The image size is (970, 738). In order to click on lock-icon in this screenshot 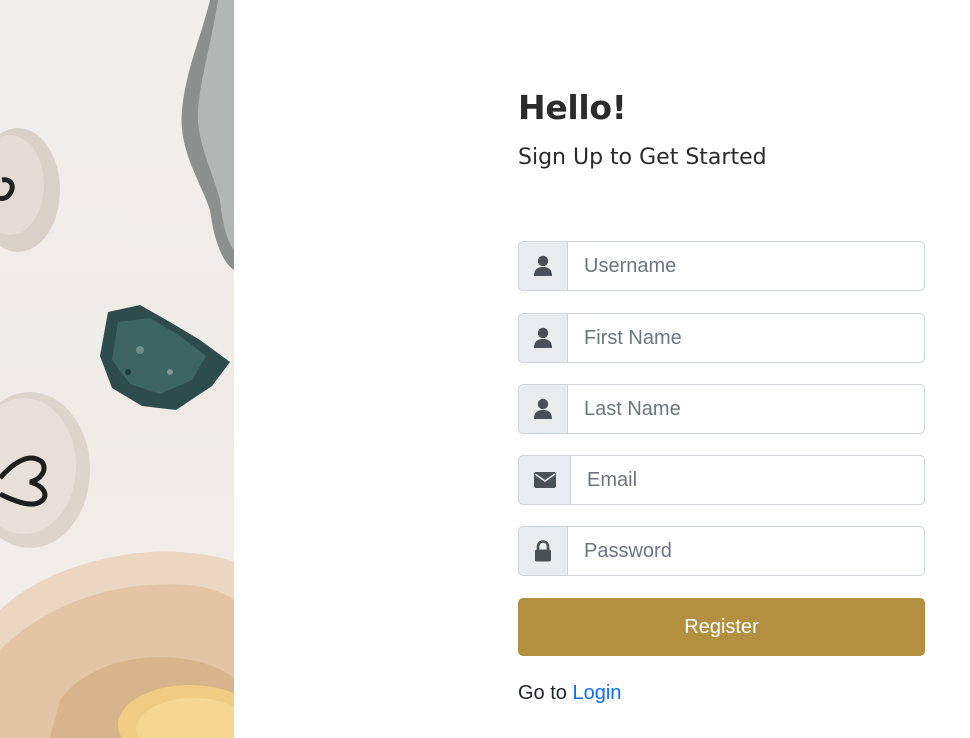, I will do `click(543, 551)`.